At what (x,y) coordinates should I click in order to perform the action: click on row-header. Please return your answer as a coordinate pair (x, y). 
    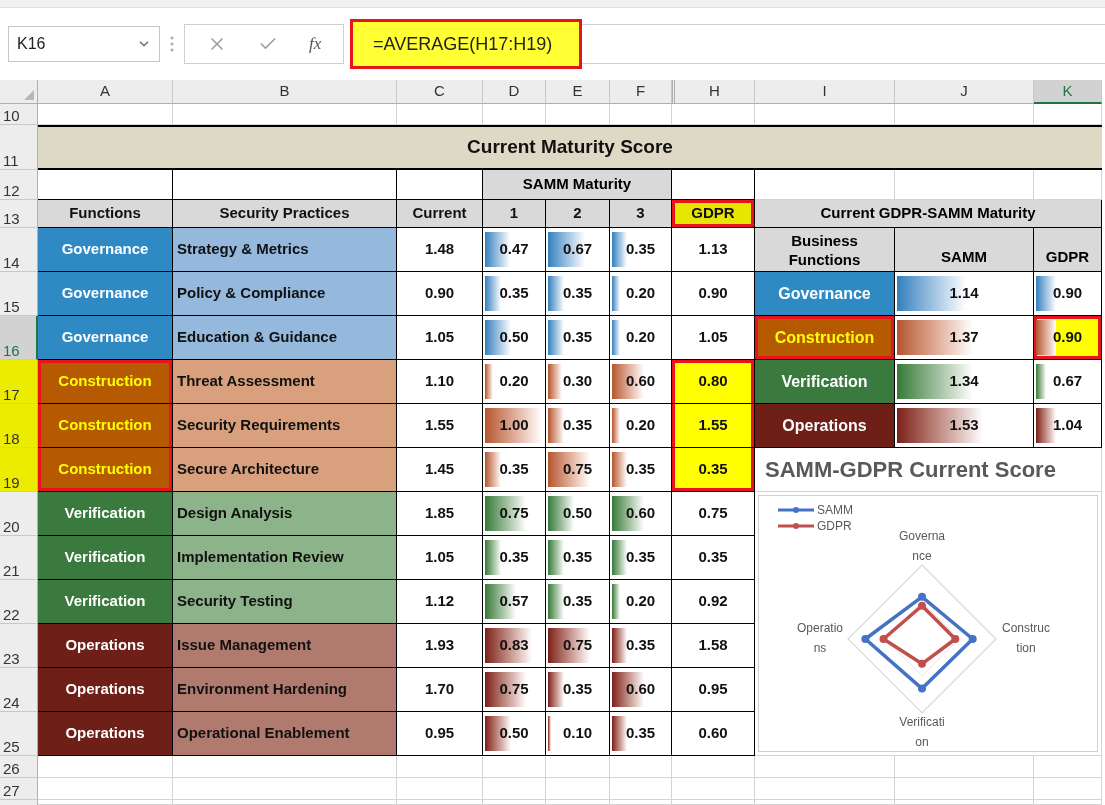
    Looking at the image, I should click on (19, 802).